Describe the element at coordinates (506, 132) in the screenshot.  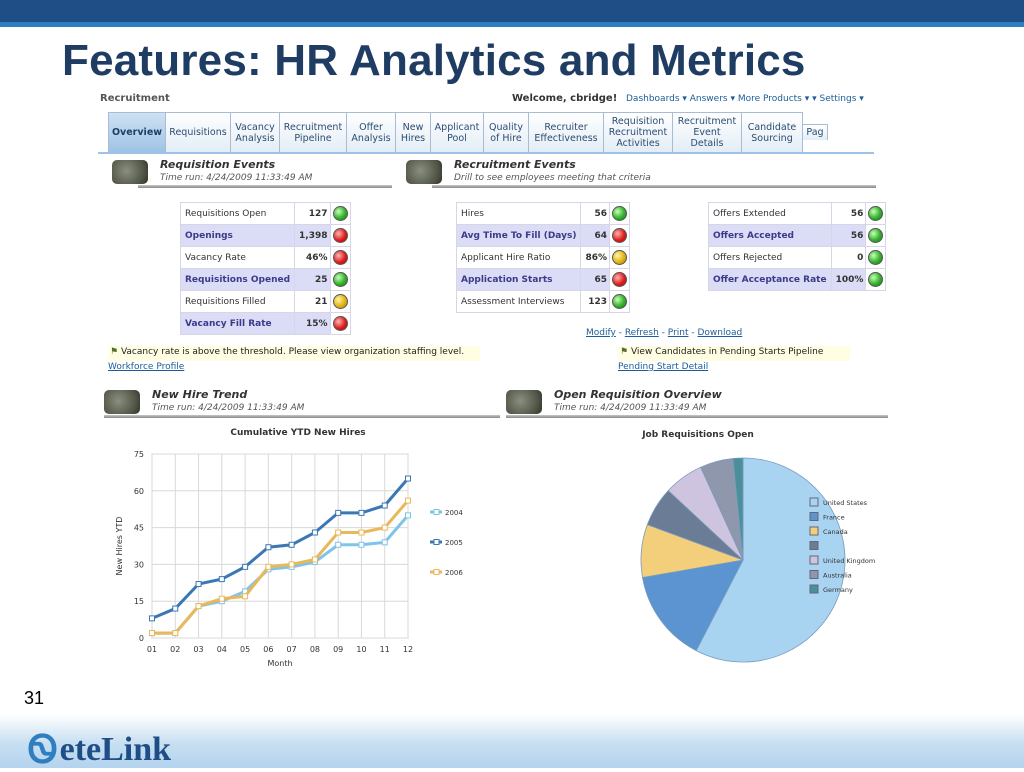
I see `tab-quality-of-hire: Quality of Hire` at that location.